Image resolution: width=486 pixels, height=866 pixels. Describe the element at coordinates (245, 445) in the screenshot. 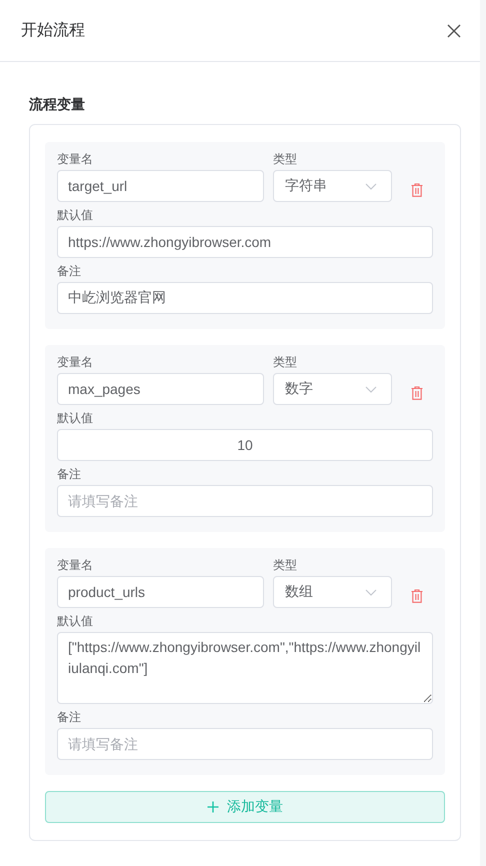

I see `number-field: 10` at that location.